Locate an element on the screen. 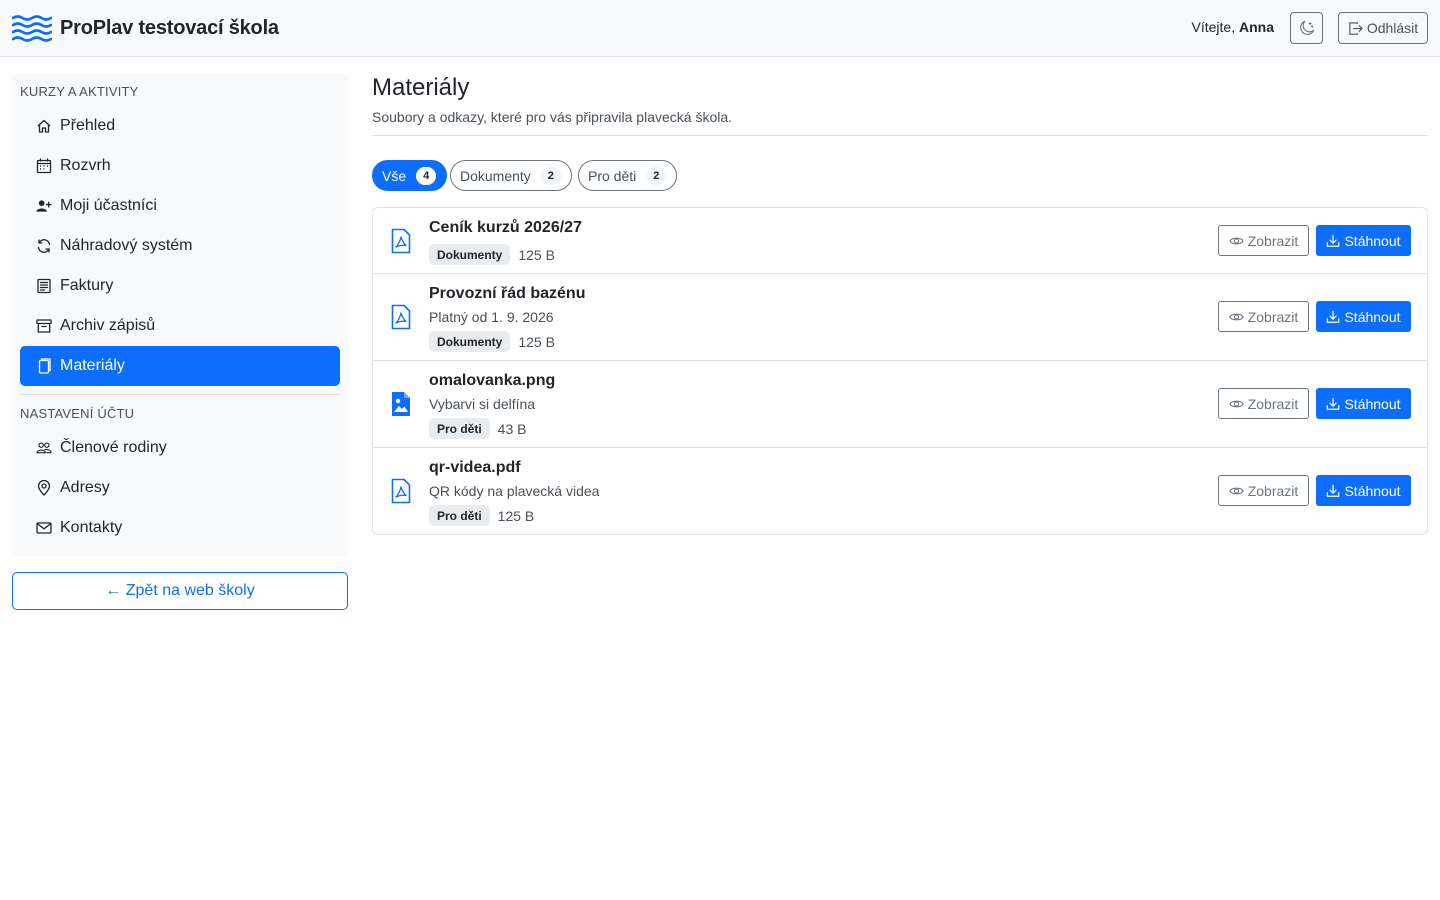  sidebar-item-label: Kontakty is located at coordinates (91, 527).